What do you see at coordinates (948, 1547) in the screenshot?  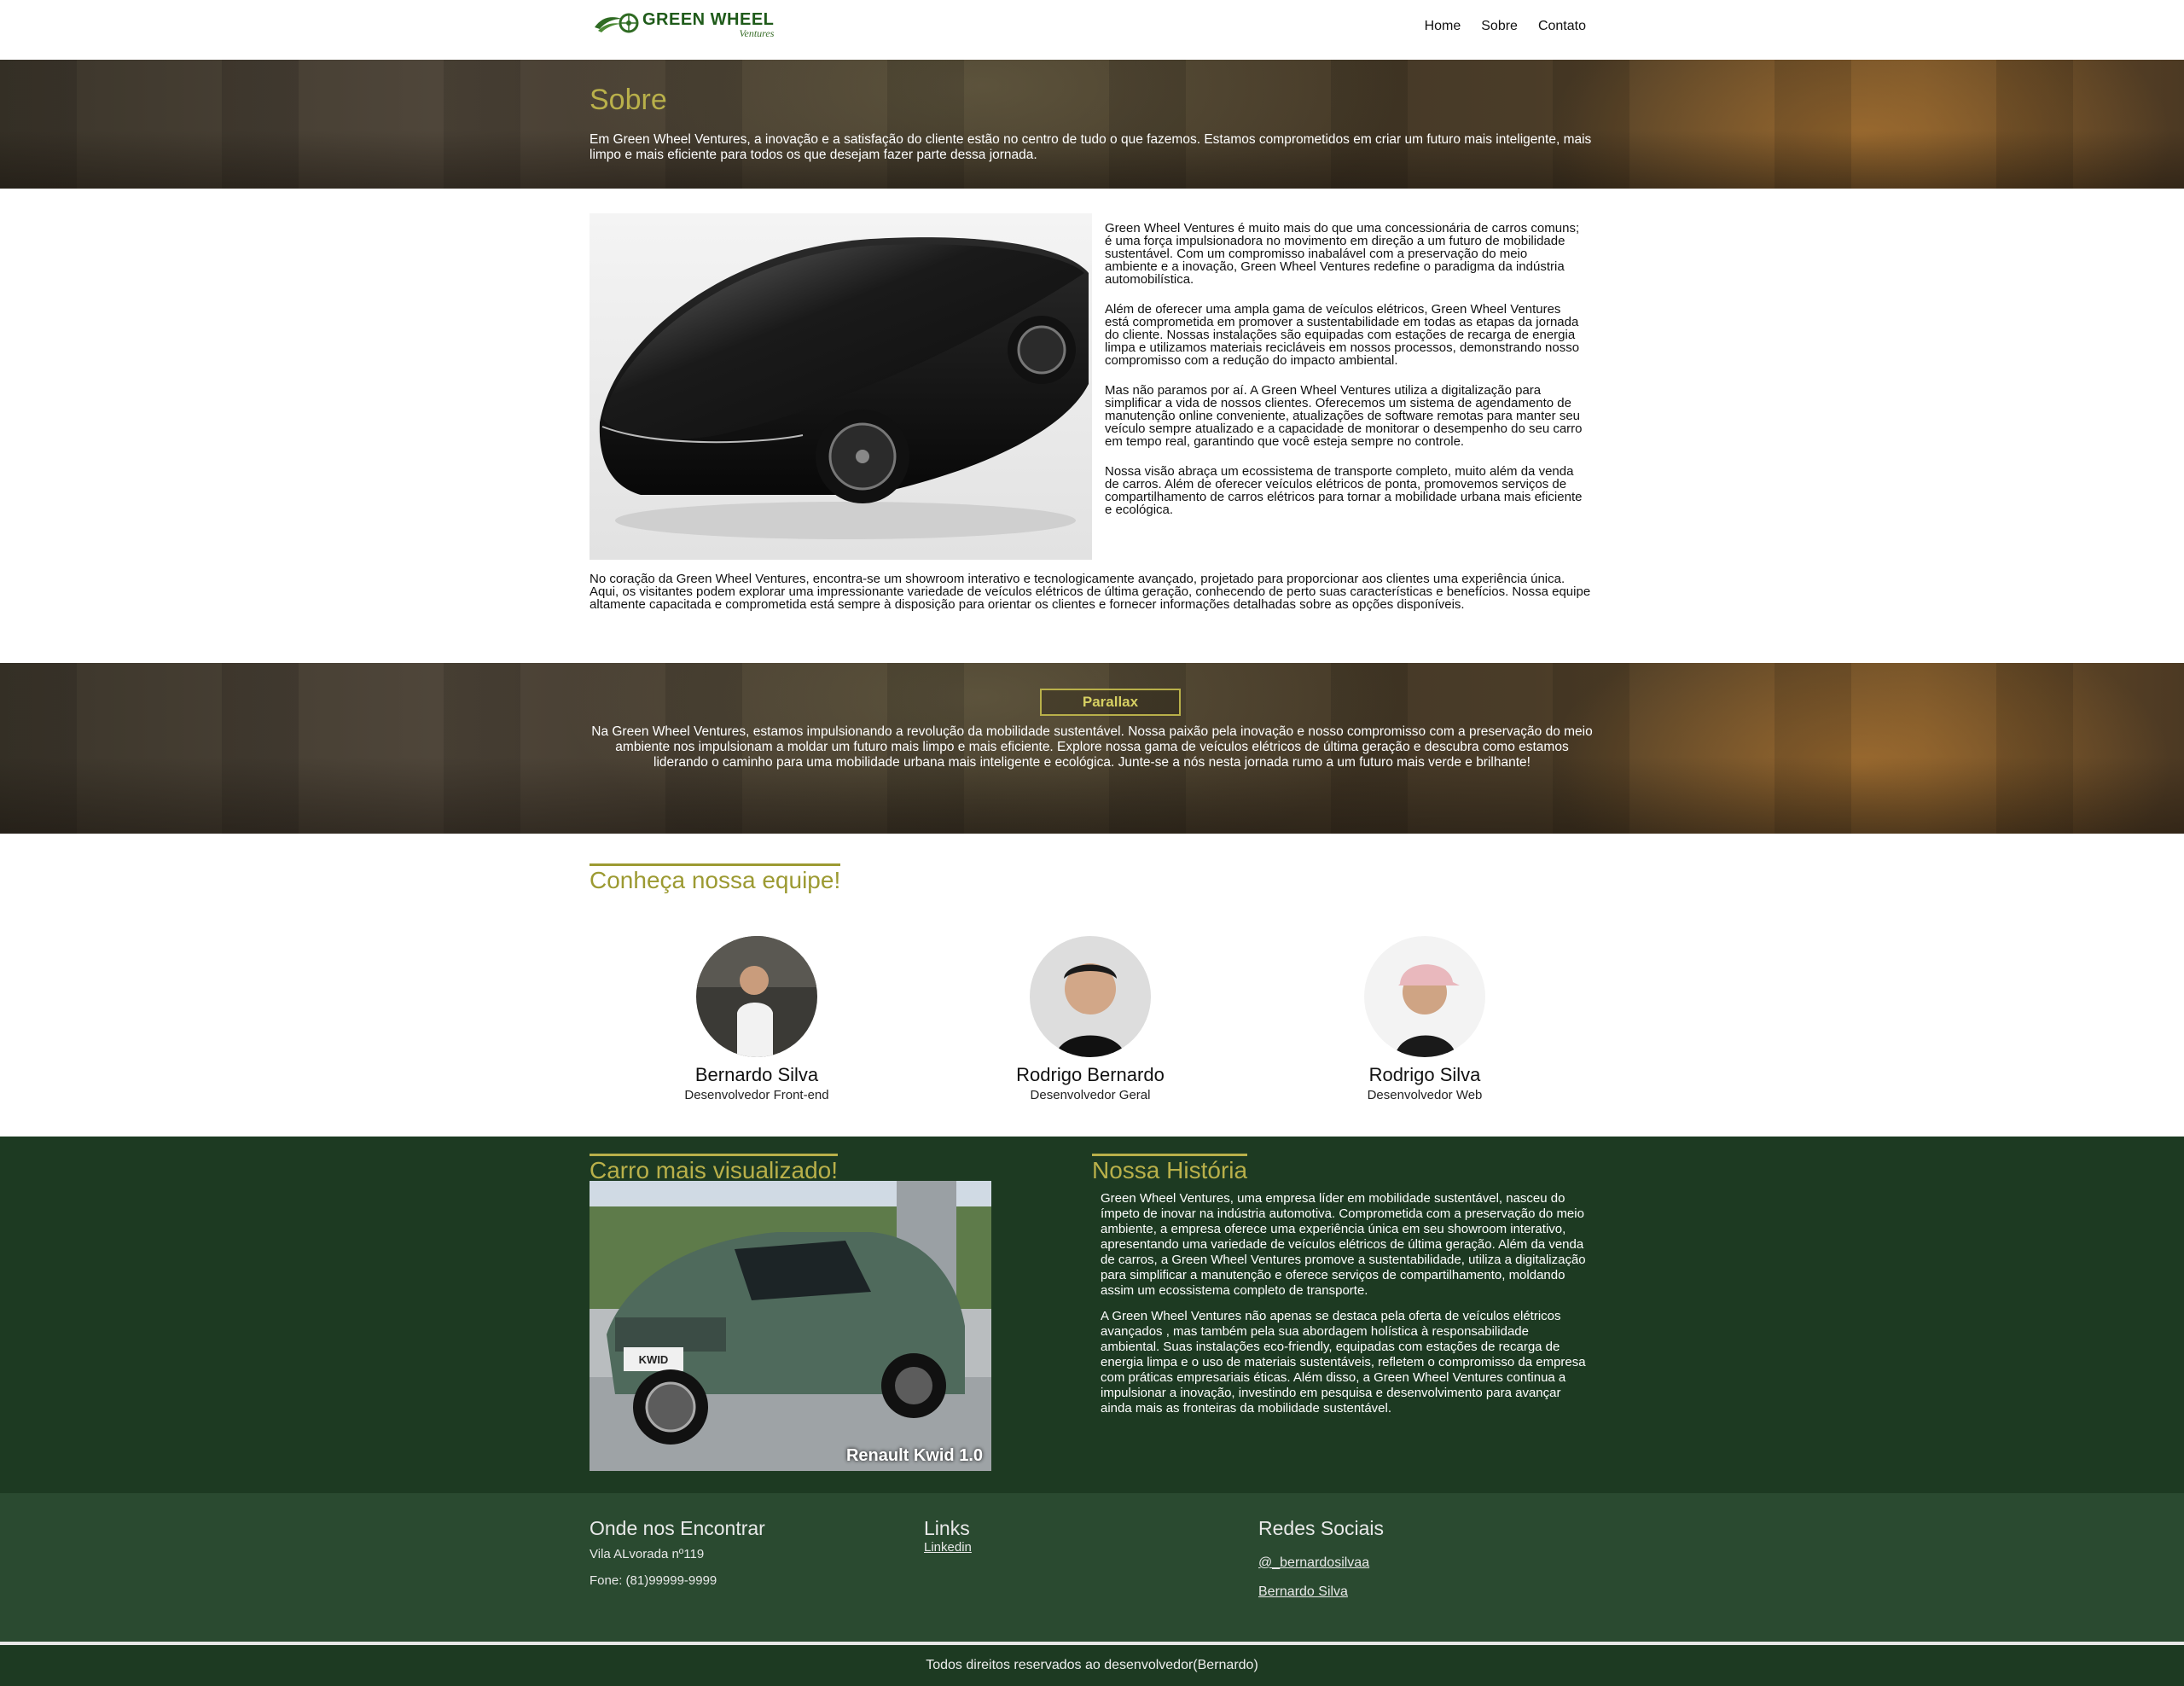 I see `linkedin-link: Linkedin` at bounding box center [948, 1547].